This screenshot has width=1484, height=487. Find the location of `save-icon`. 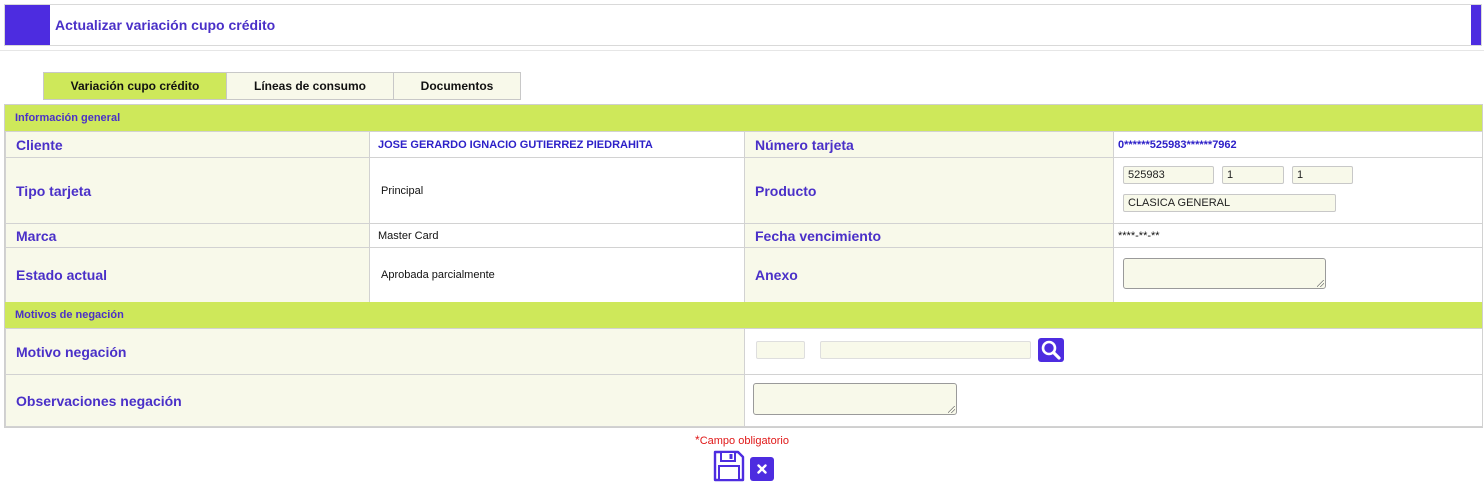

save-icon is located at coordinates (729, 466).